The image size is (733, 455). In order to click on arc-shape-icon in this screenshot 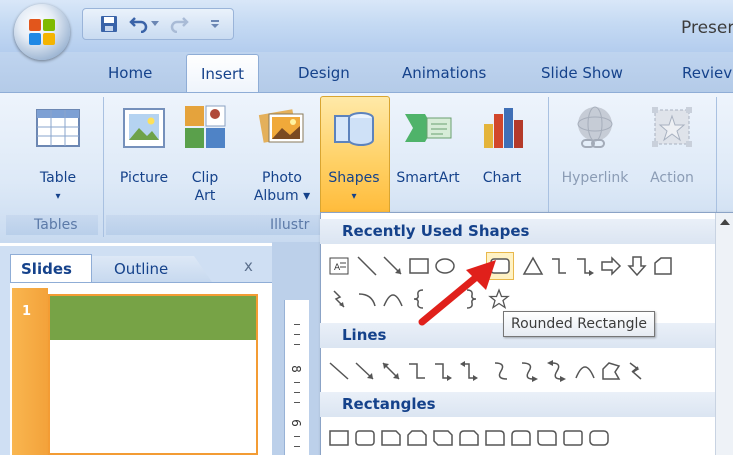, I will do `click(367, 299)`.